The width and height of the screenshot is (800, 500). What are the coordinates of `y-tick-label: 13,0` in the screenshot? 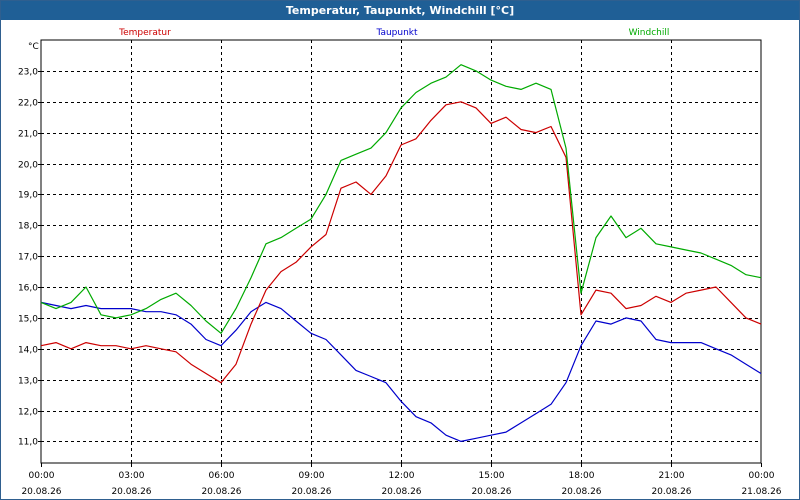 It's located at (28, 382).